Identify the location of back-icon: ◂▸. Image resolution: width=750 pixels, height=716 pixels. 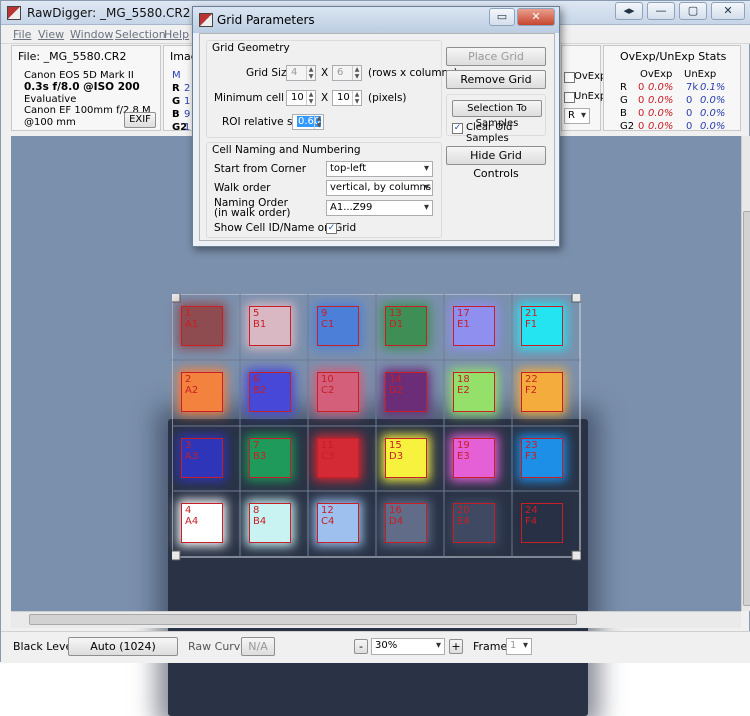
(629, 11).